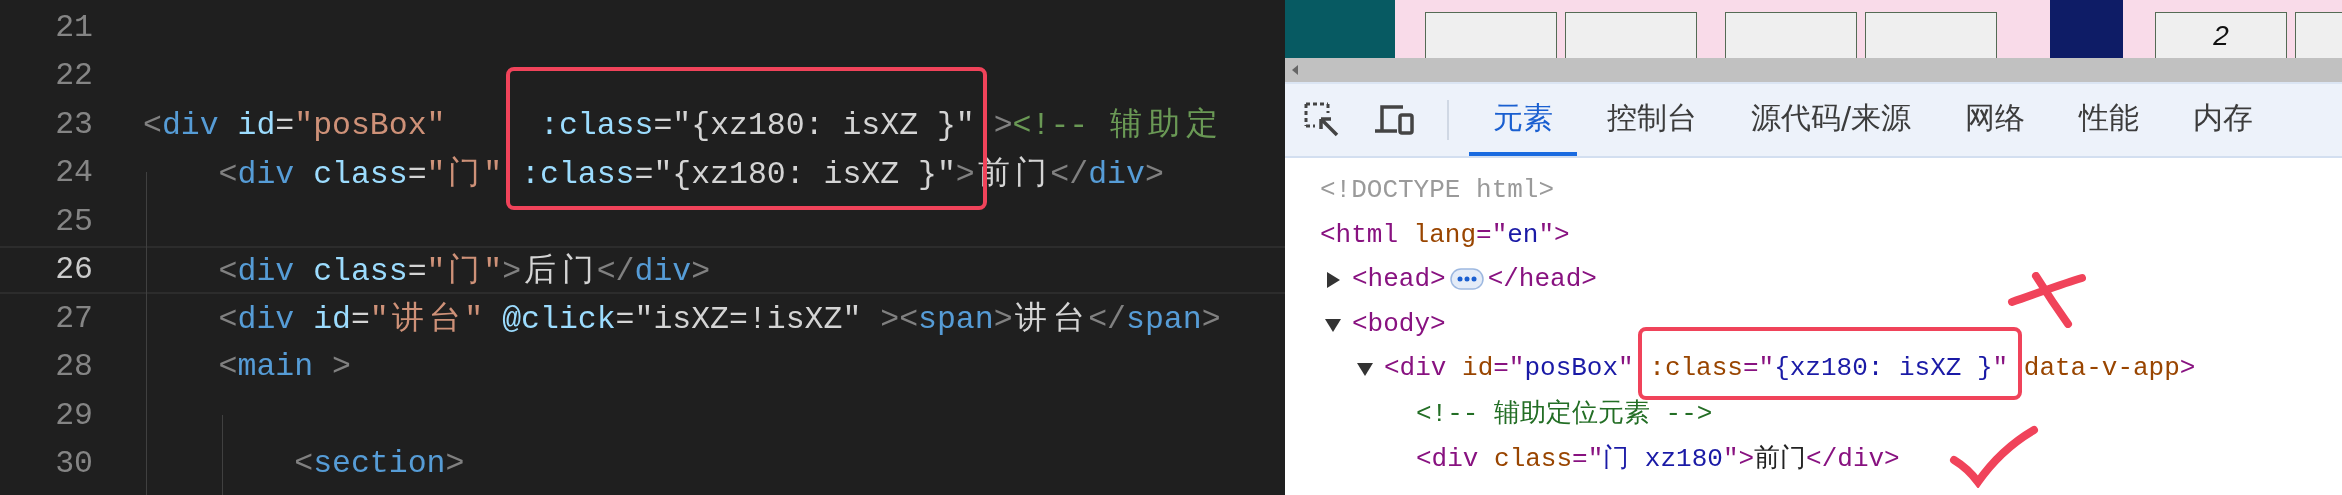  Describe the element at coordinates (1652, 120) in the screenshot. I see `devtools-tab: 控制台` at that location.